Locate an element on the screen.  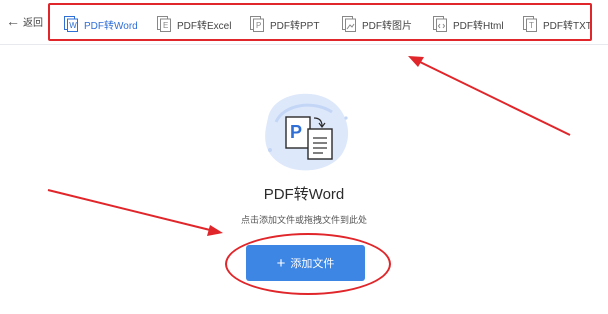
pdf-txt-icon: T is located at coordinates (530, 24).